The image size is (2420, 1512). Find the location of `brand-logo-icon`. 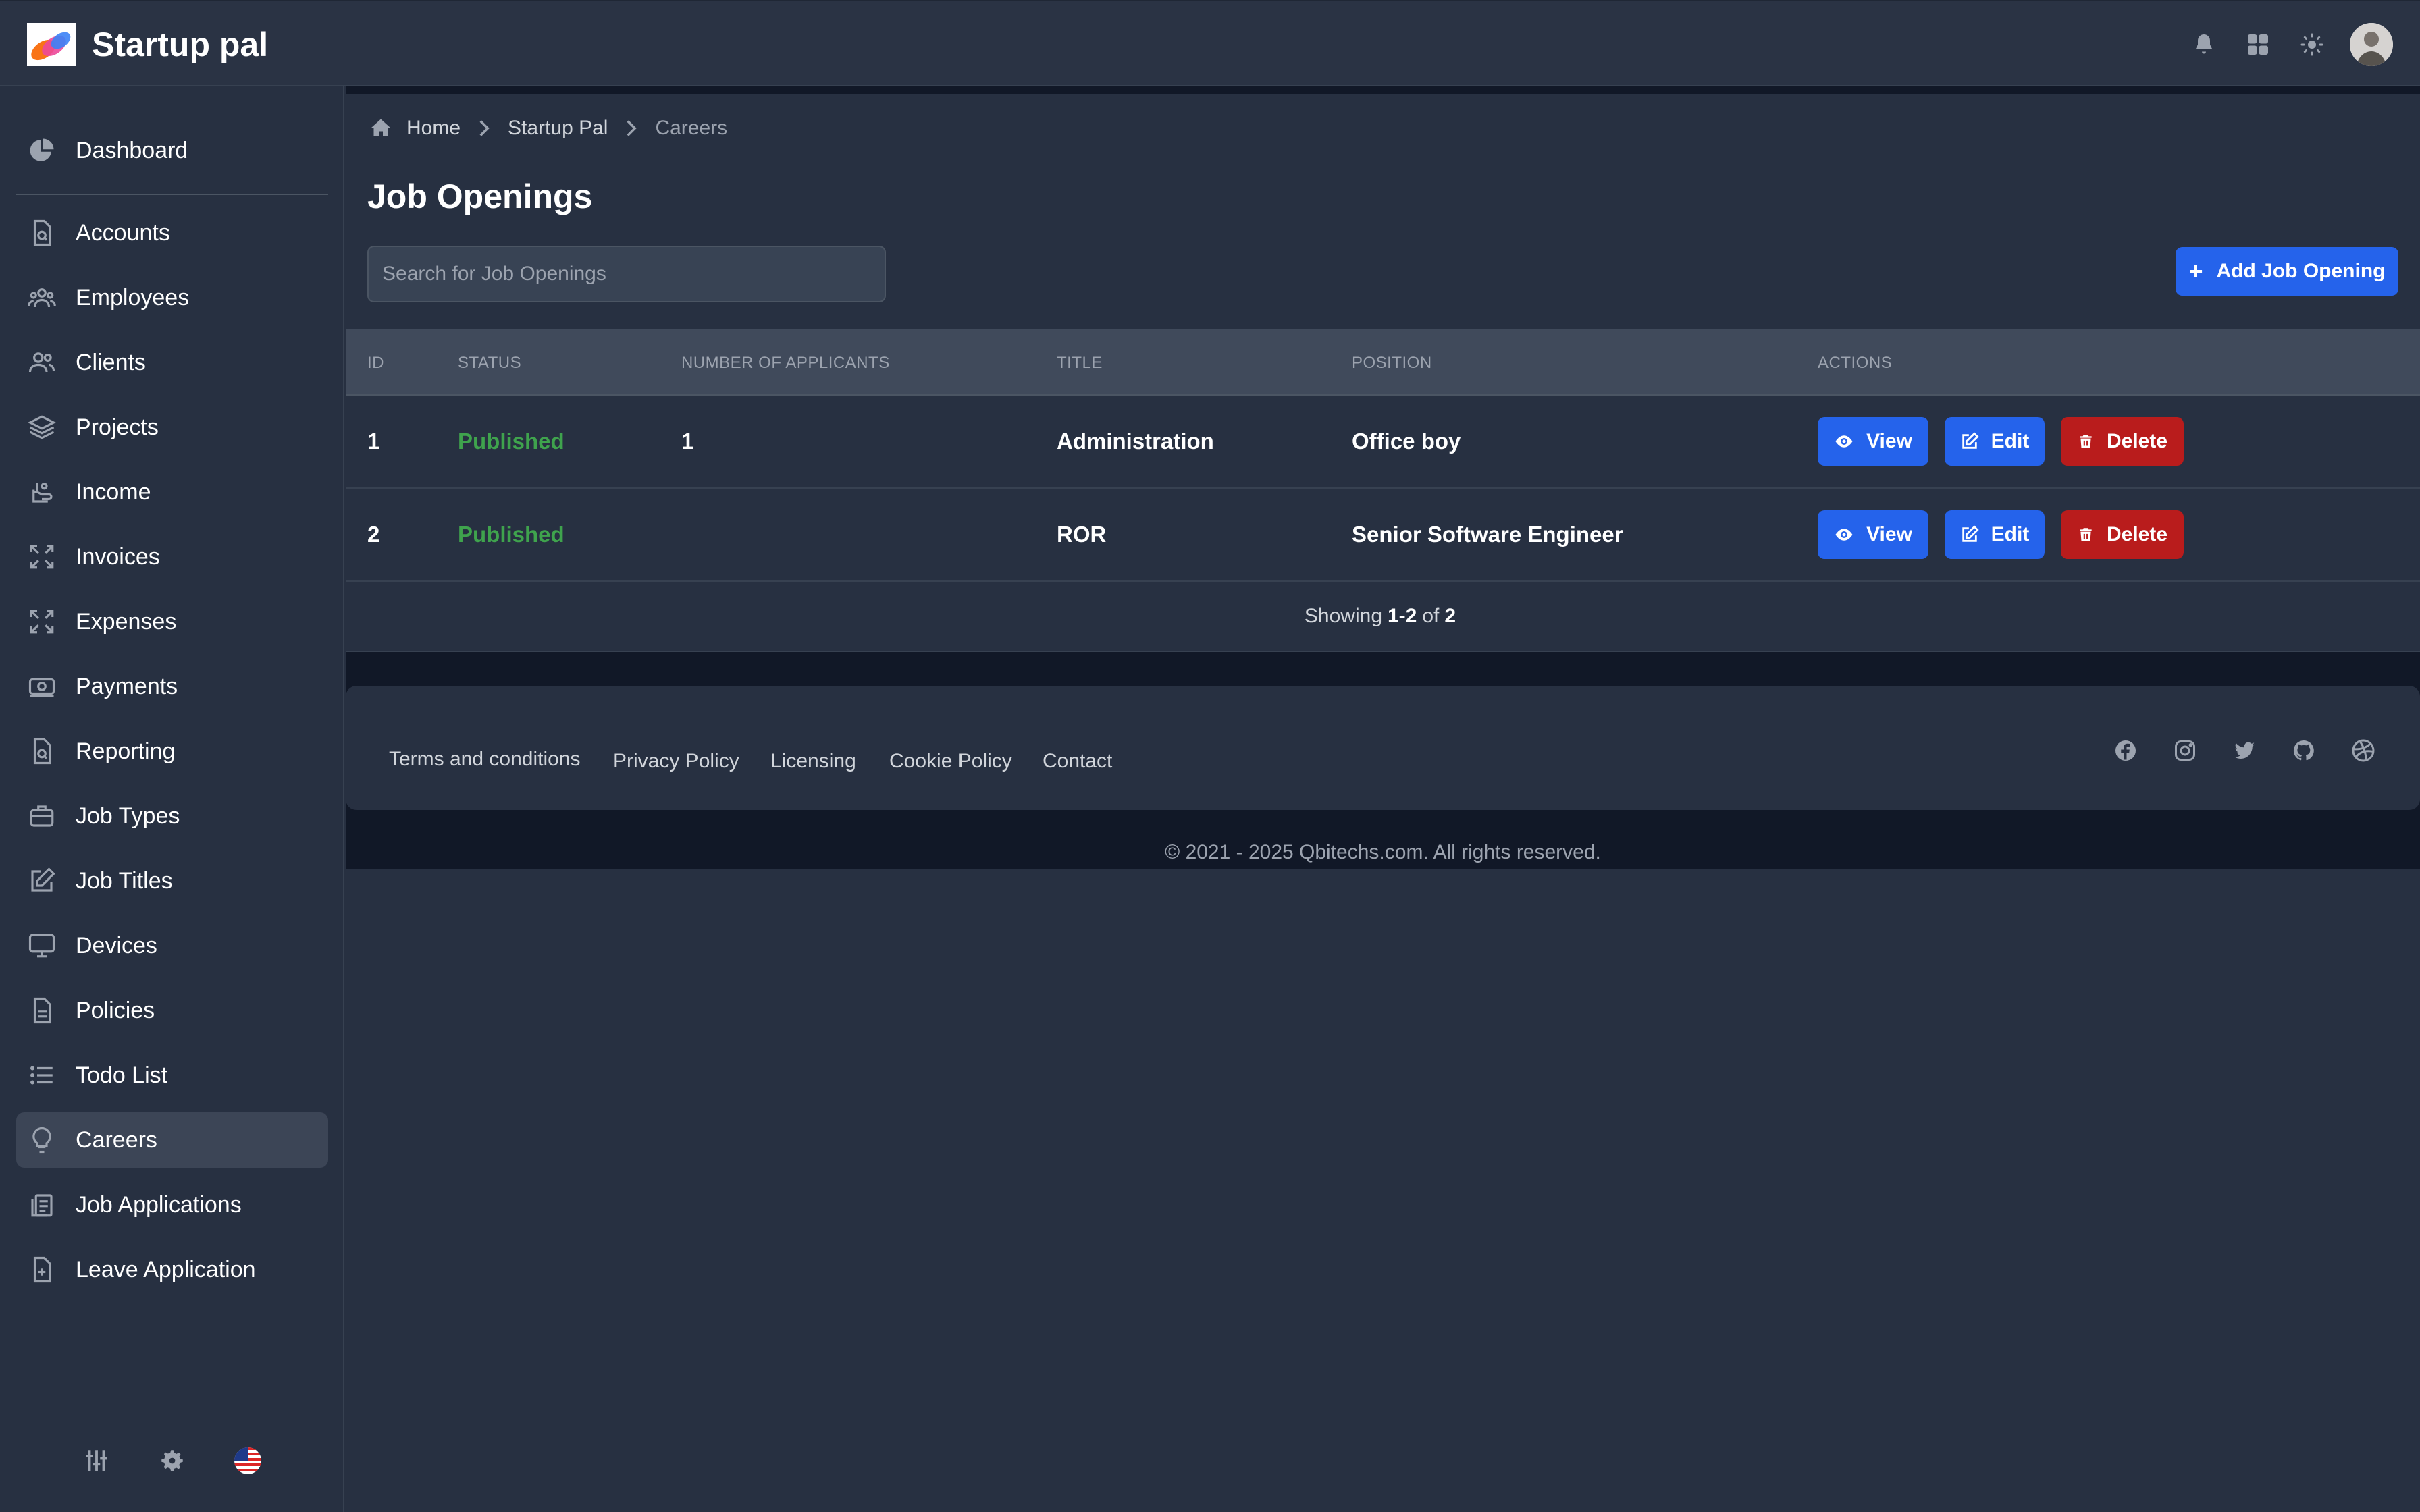

brand-logo-icon is located at coordinates (51, 44).